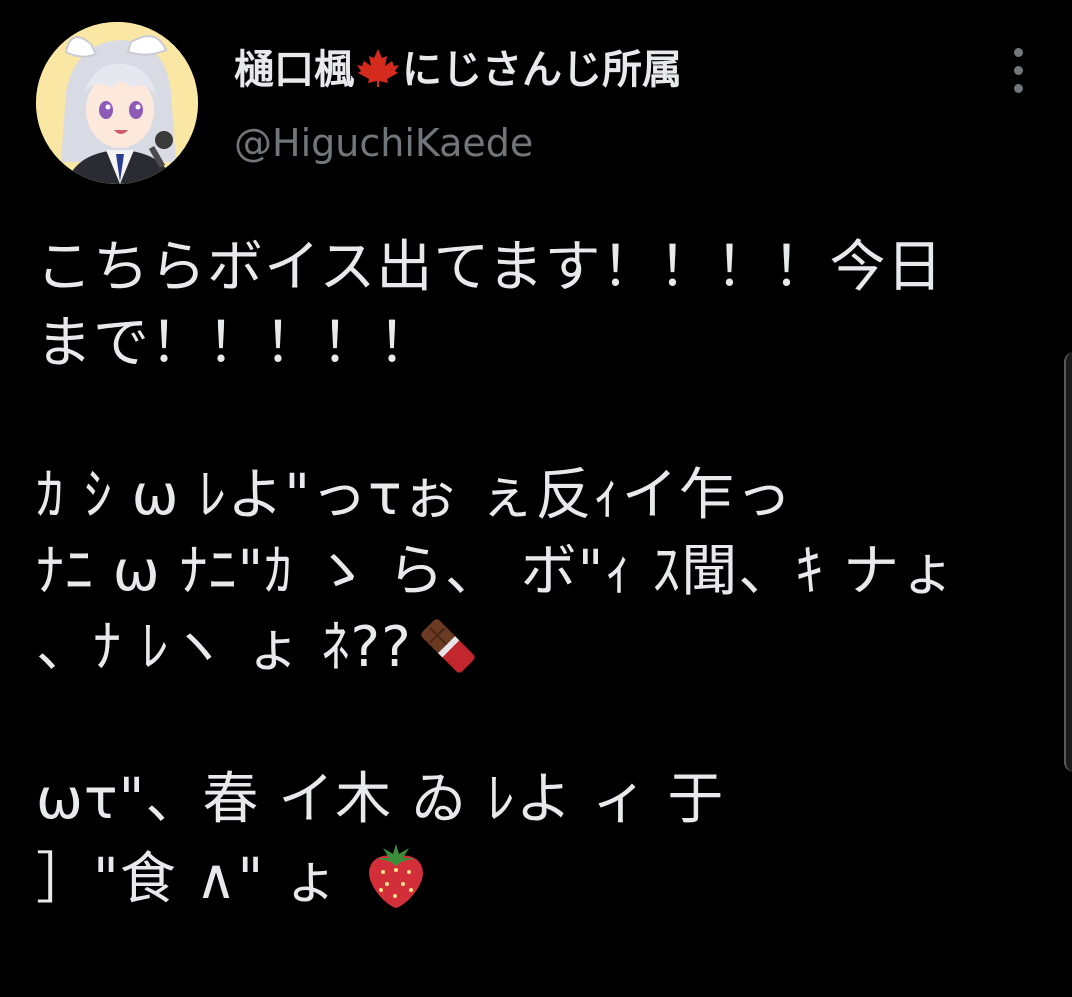 The image size is (1072, 997). Describe the element at coordinates (380, 799) in the screenshot. I see `tweet-line: ωτ"、春 イ木 ゐ ﾚよ ィ 于` at that location.